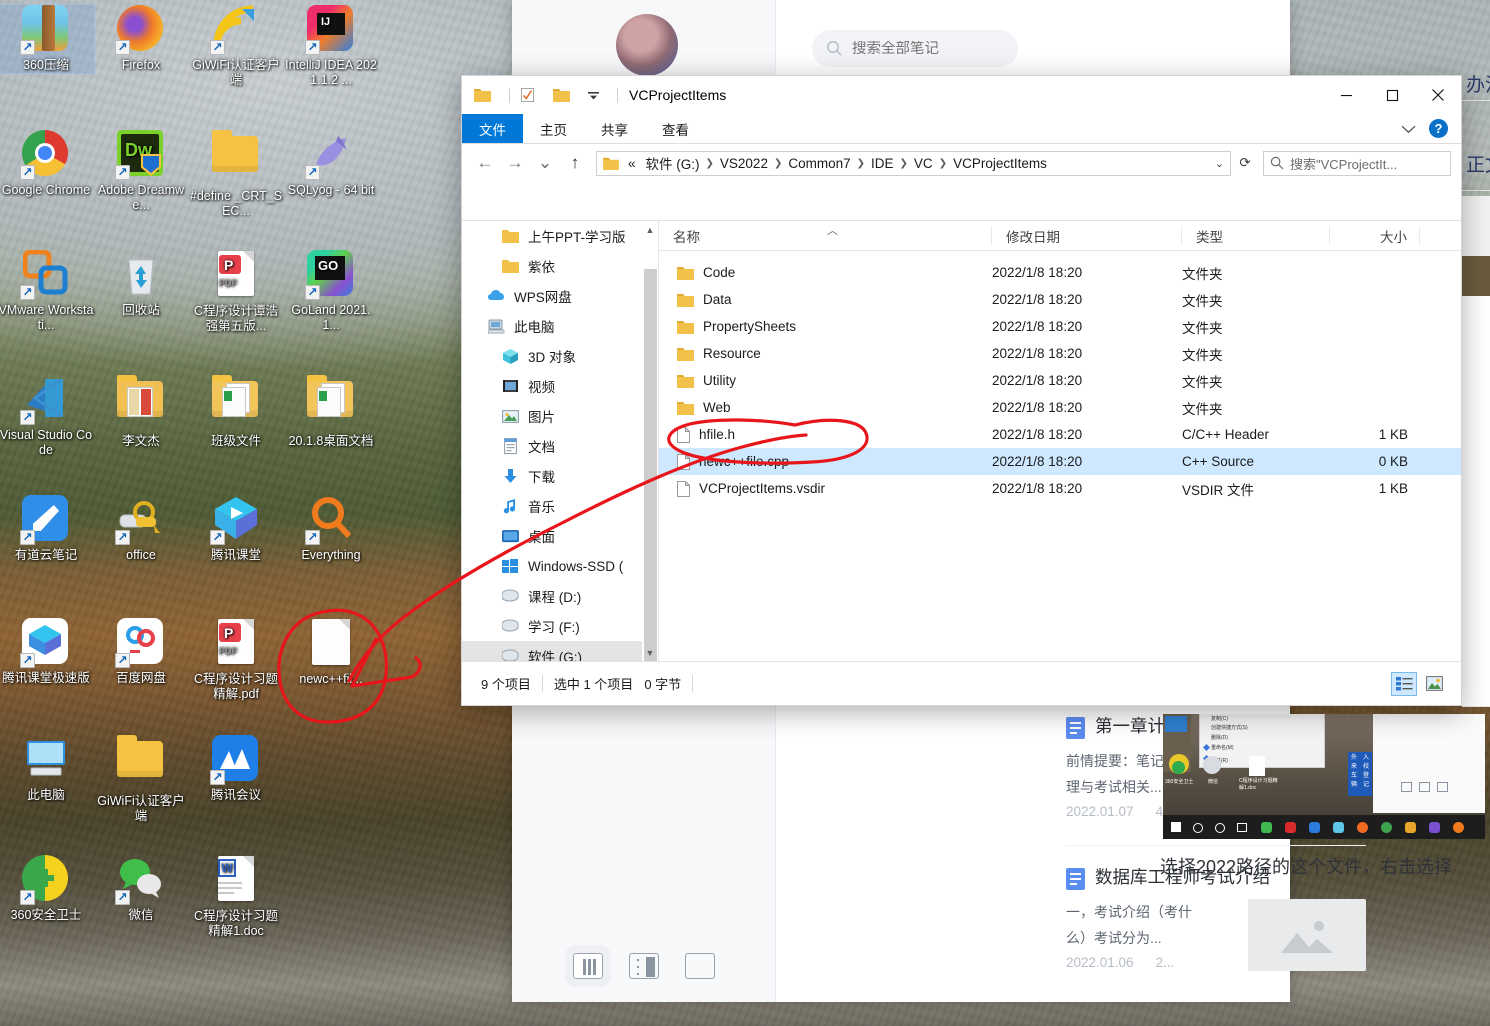 Image resolution: width=1490 pixels, height=1026 pixels. I want to click on desktop-icon: 回收站, so click(141, 284).